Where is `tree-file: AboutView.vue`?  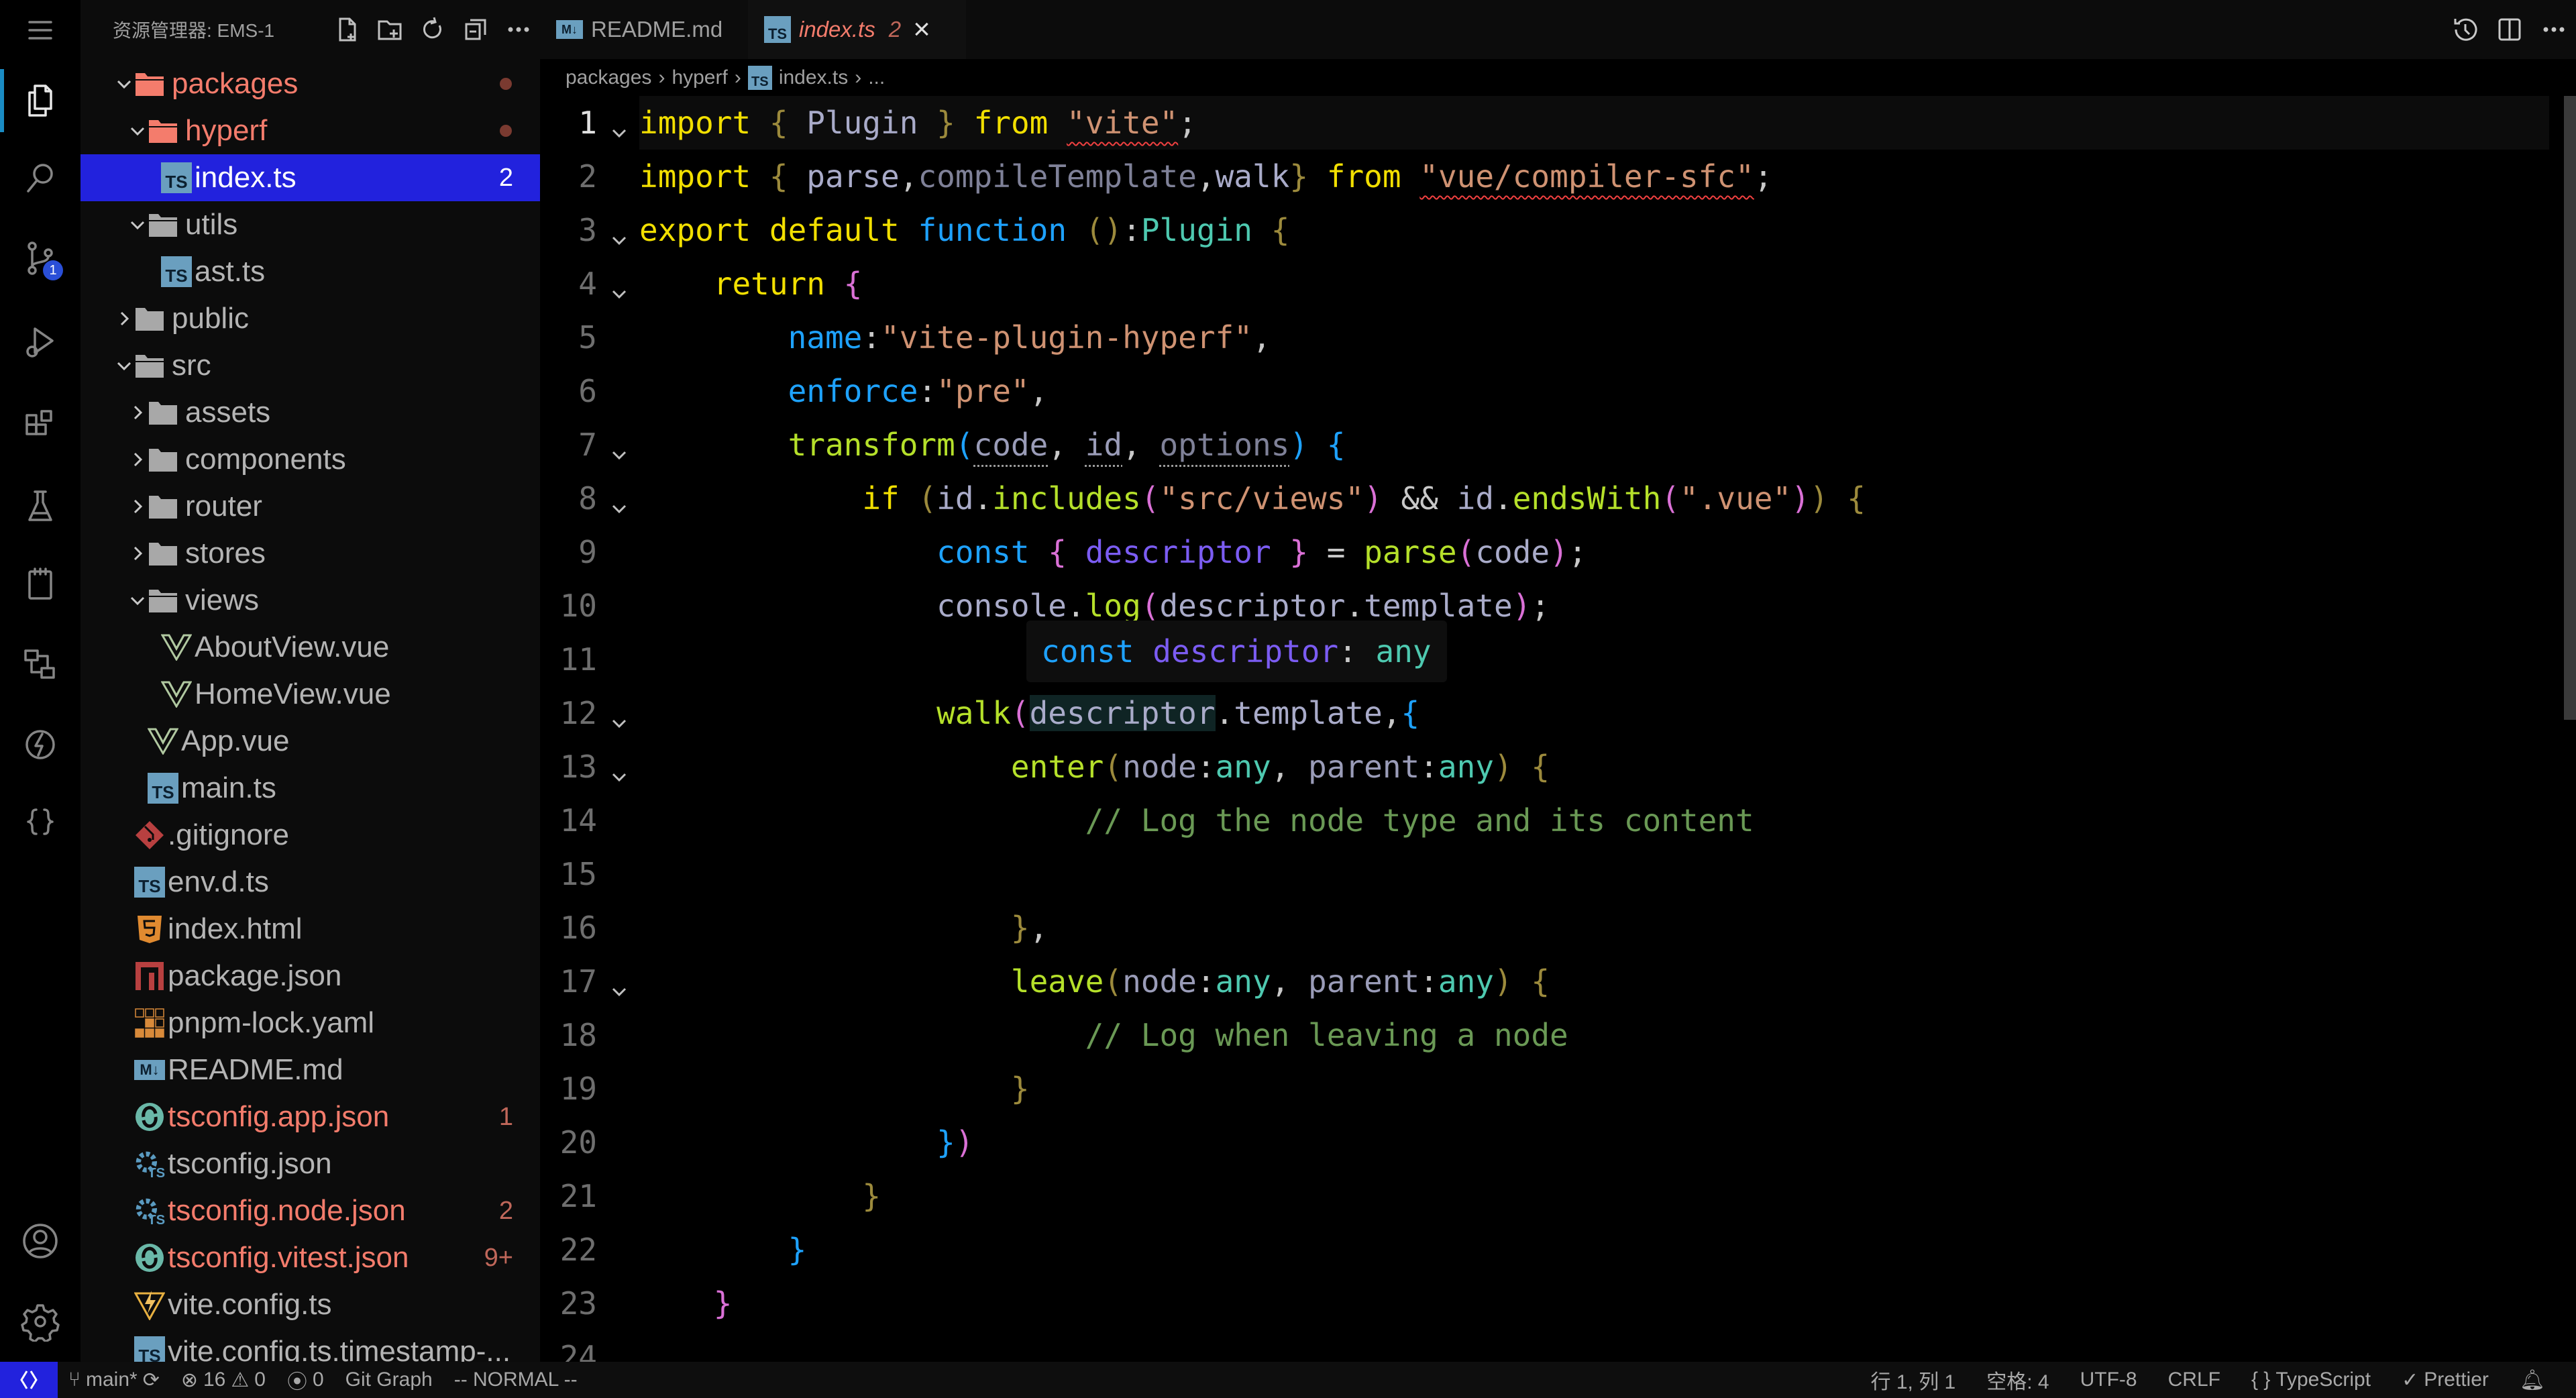
tree-file: AboutView.vue is located at coordinates (310, 647).